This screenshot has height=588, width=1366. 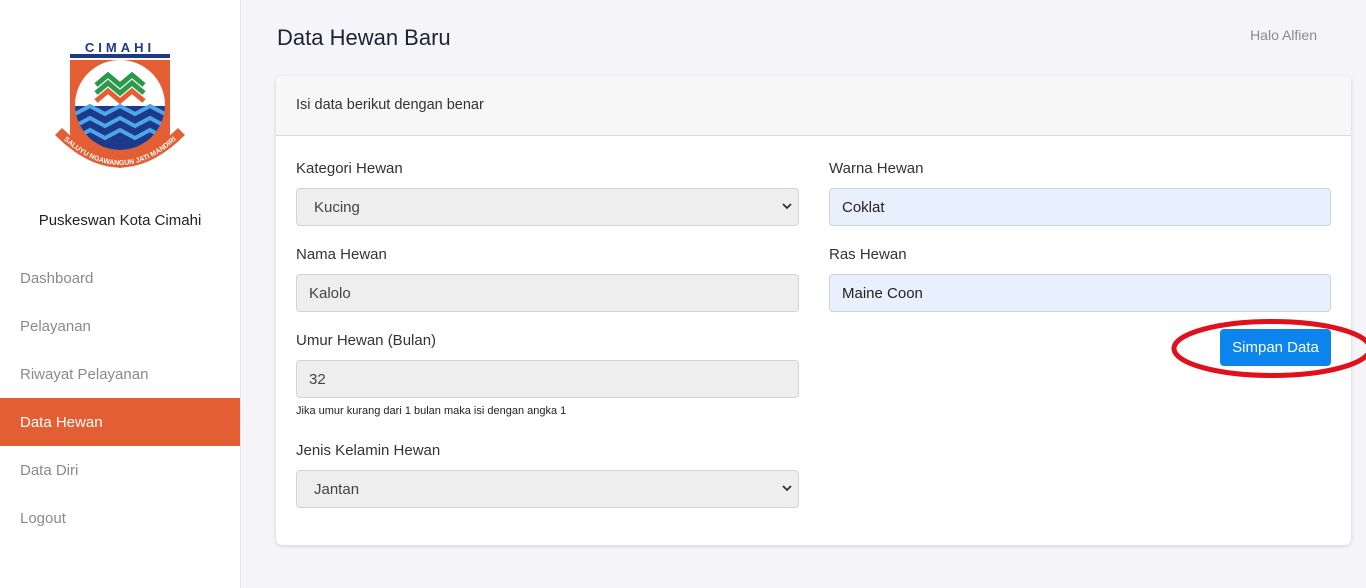 I want to click on form-intro: Isi data berikut dengan benar, so click(x=813, y=106).